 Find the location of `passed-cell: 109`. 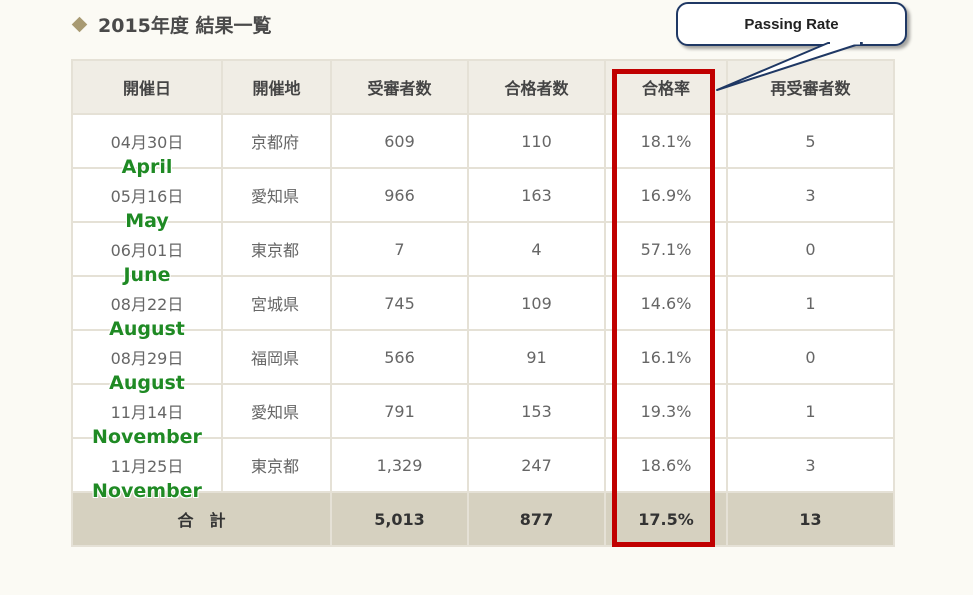

passed-cell: 109 is located at coordinates (536, 303).